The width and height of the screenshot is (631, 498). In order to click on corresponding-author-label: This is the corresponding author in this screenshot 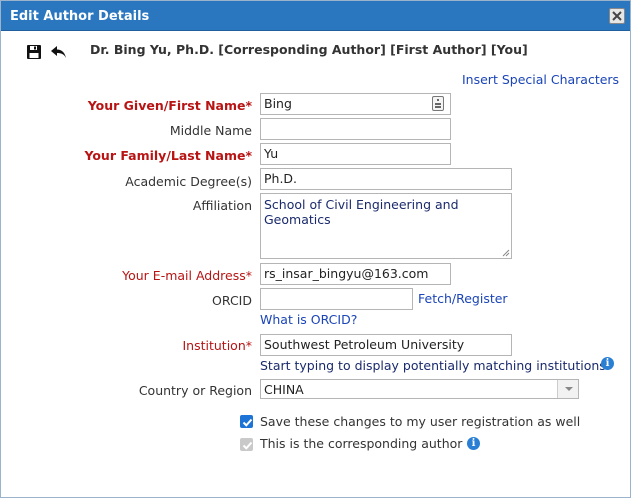, I will do `click(361, 443)`.